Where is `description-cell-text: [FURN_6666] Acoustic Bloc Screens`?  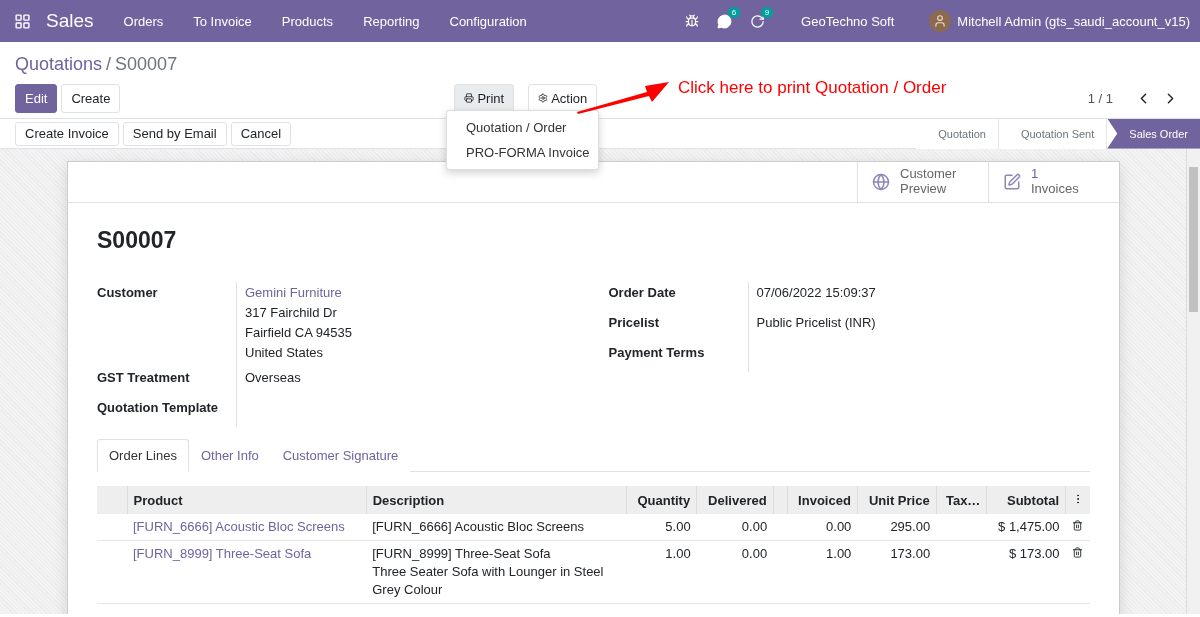
description-cell-text: [FURN_6666] Acoustic Bloc Screens is located at coordinates (478, 527).